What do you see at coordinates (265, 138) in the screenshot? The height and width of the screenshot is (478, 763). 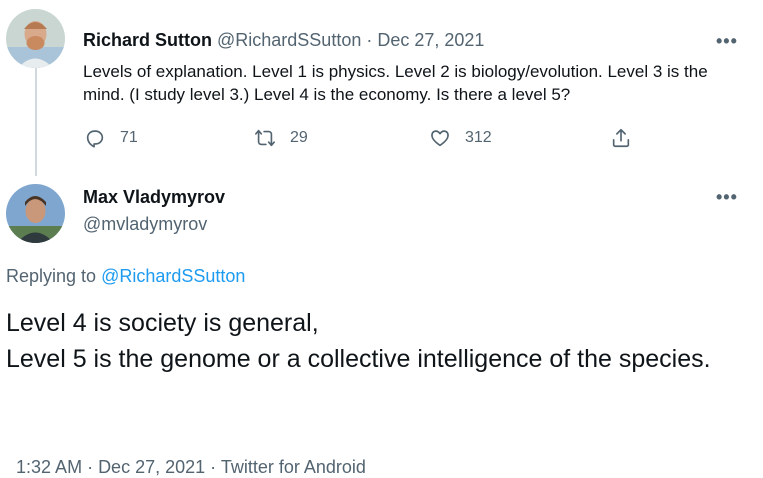 I see `retweet-icon` at bounding box center [265, 138].